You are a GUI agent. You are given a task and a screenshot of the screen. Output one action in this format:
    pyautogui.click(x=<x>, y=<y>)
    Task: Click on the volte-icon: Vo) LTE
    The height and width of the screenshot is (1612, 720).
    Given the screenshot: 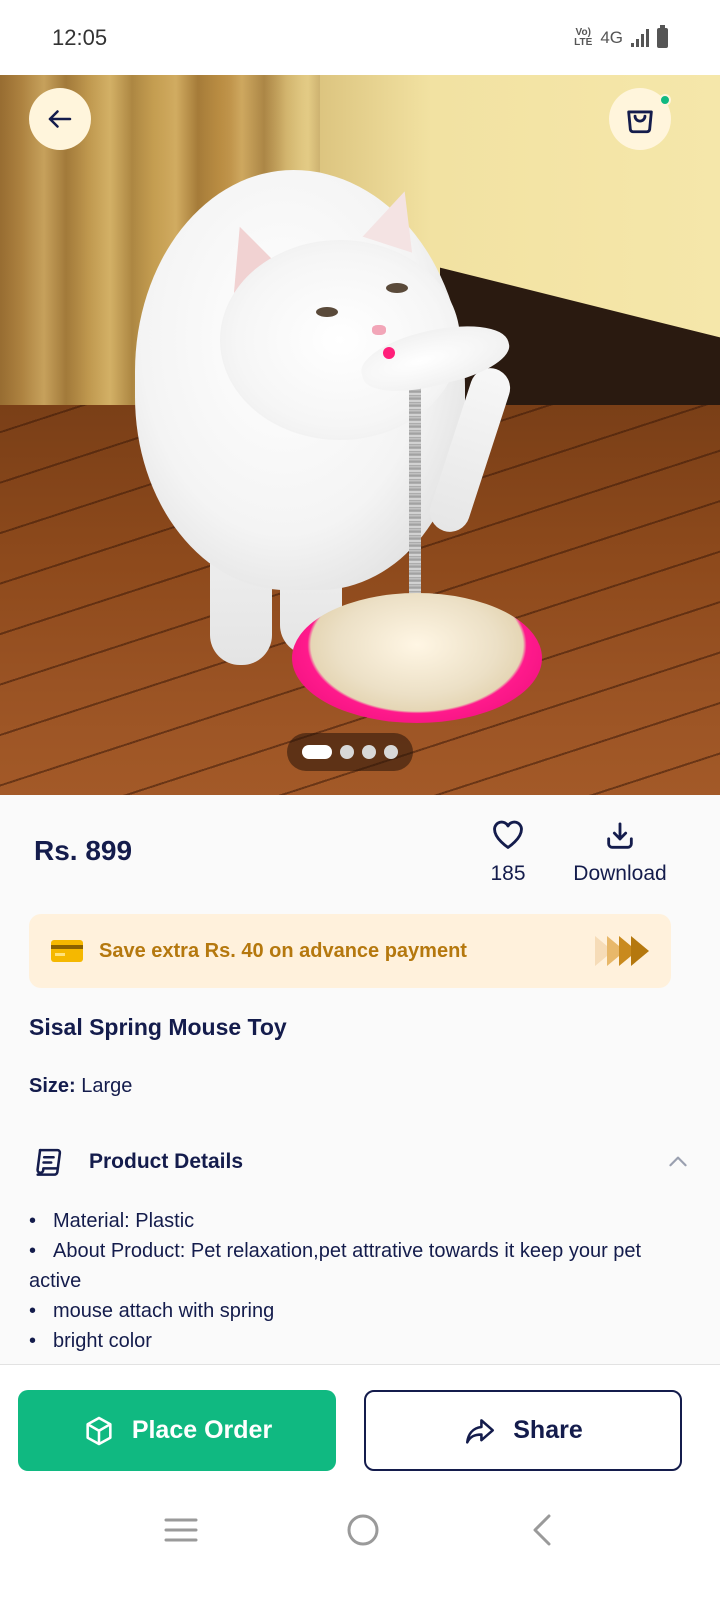 What is the action you would take?
    pyautogui.click(x=583, y=37)
    